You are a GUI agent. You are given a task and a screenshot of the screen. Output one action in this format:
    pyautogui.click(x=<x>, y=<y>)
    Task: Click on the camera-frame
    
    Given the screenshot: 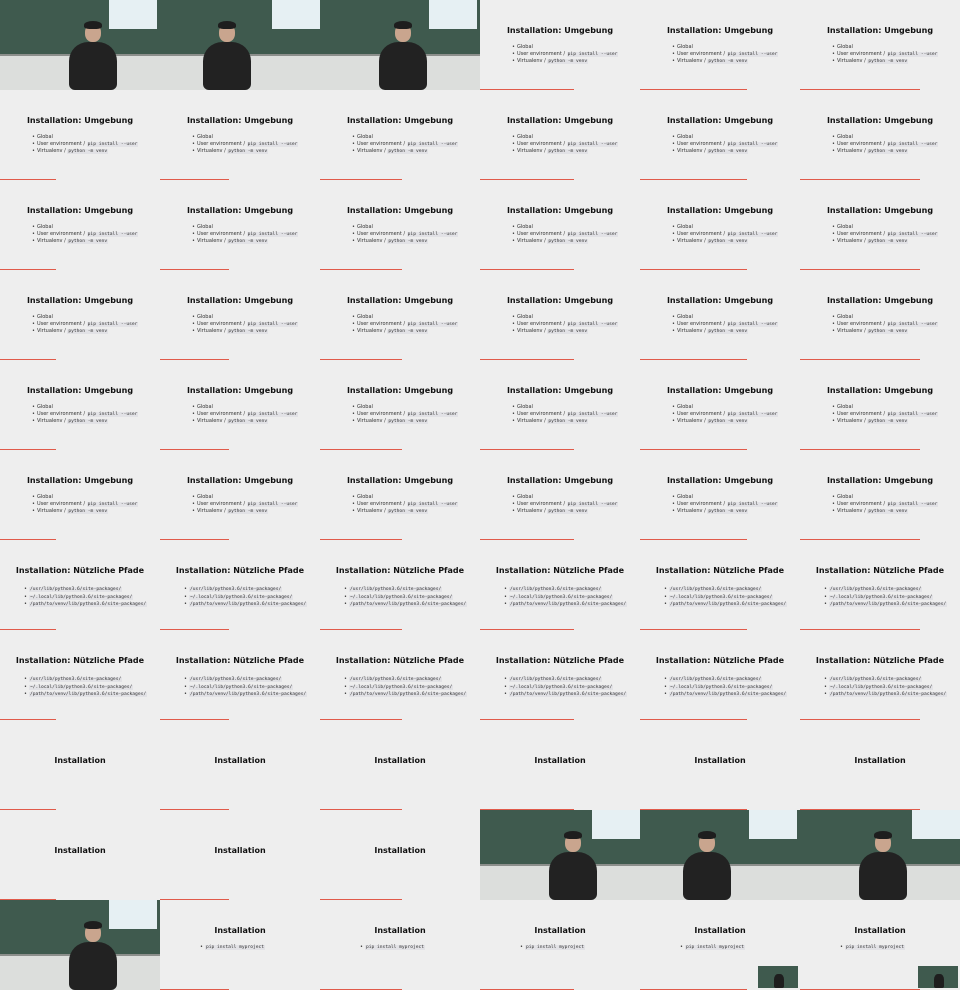 What is the action you would take?
    pyautogui.click(x=880, y=855)
    